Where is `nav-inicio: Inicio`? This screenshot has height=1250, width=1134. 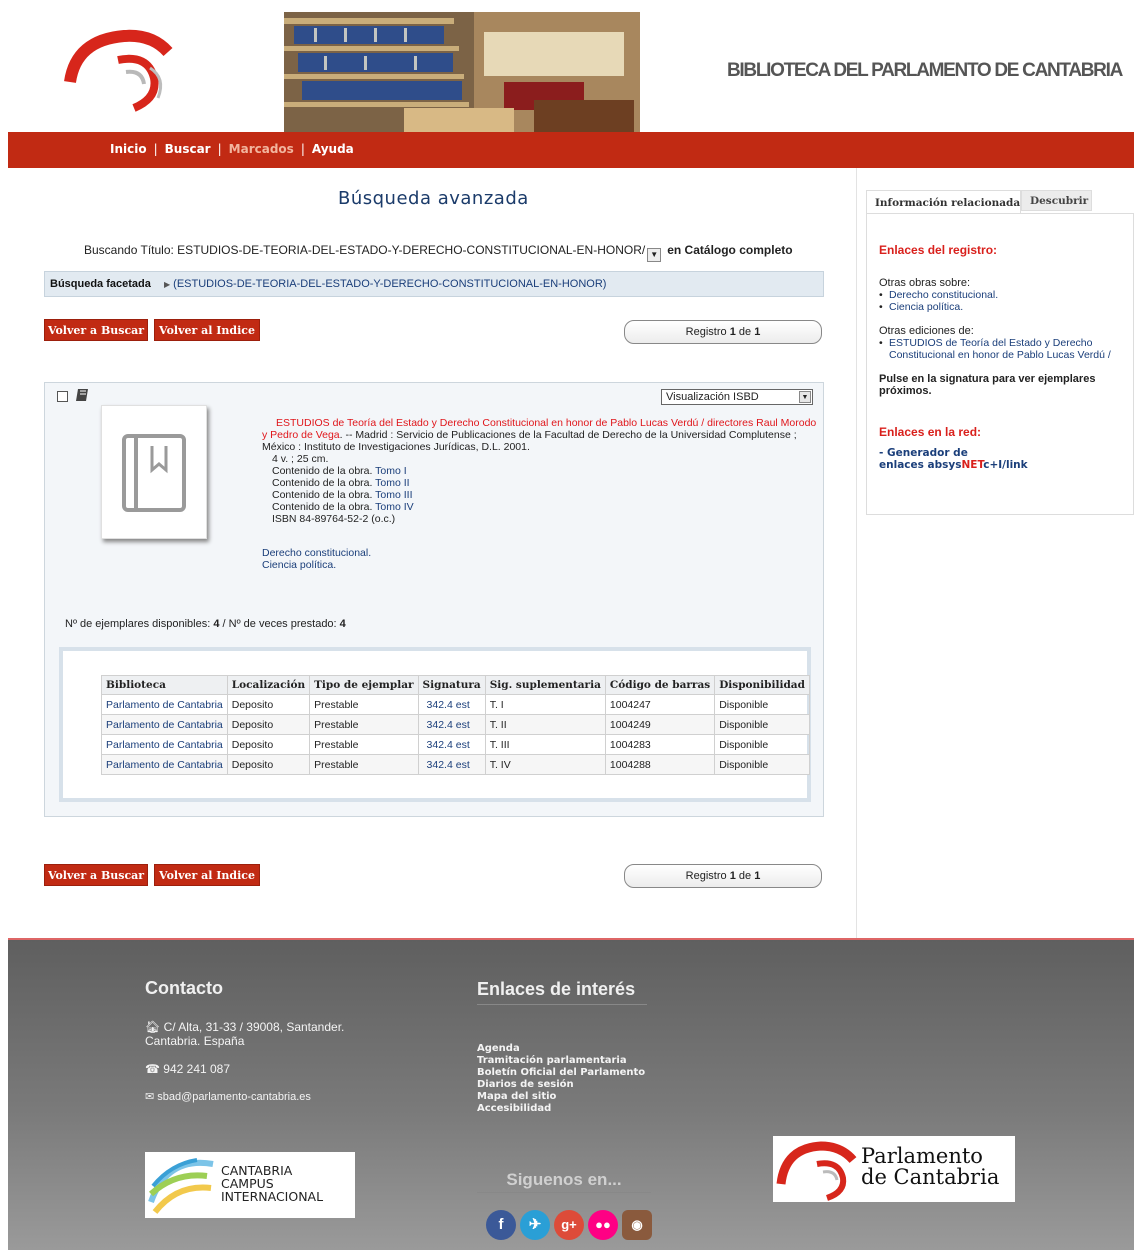 nav-inicio: Inicio is located at coordinates (128, 149).